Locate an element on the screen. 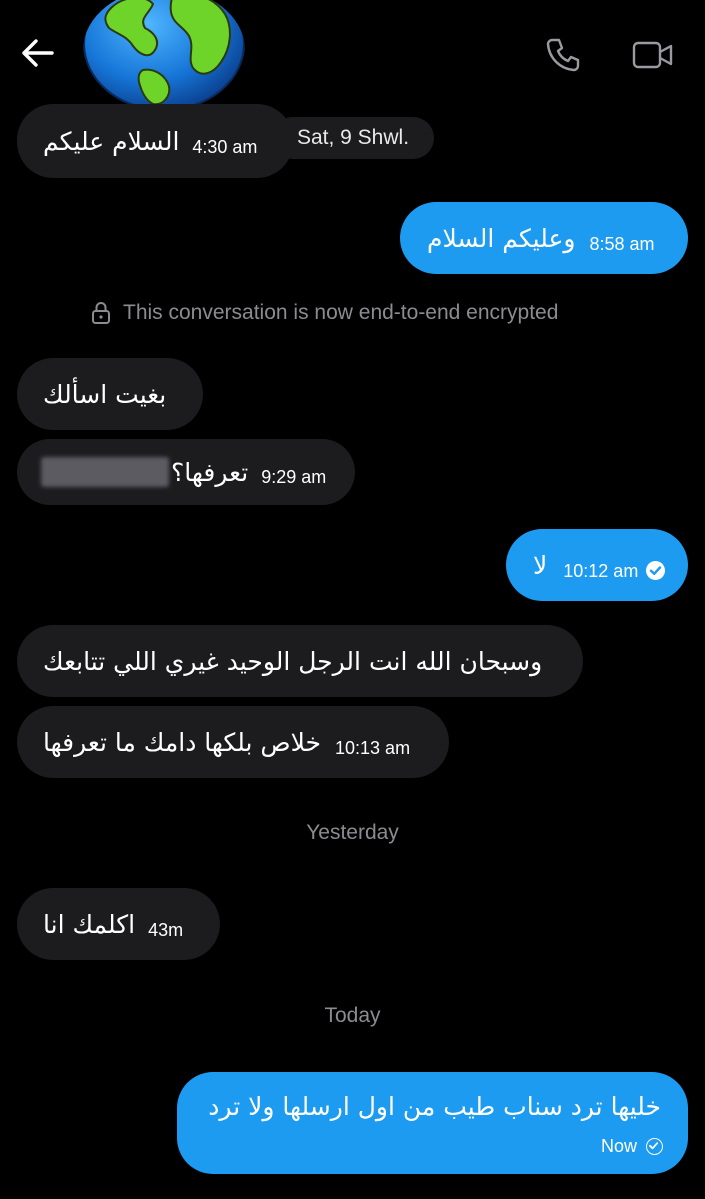 Image resolution: width=705 pixels, height=1199 pixels. message-text: السلام عليكم is located at coordinates (111, 141).